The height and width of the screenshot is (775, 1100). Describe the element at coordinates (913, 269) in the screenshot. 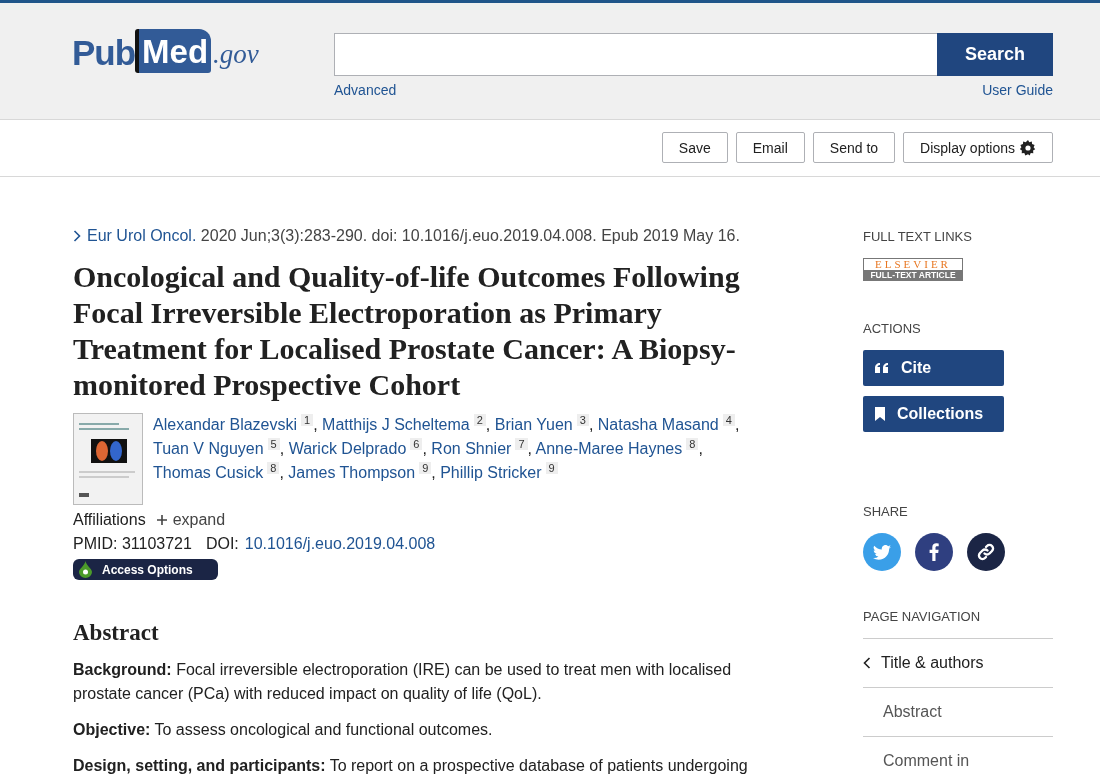

I see `elsevier-full-text-link: ELSEVIER FULL-TEXT ARTICLE` at that location.